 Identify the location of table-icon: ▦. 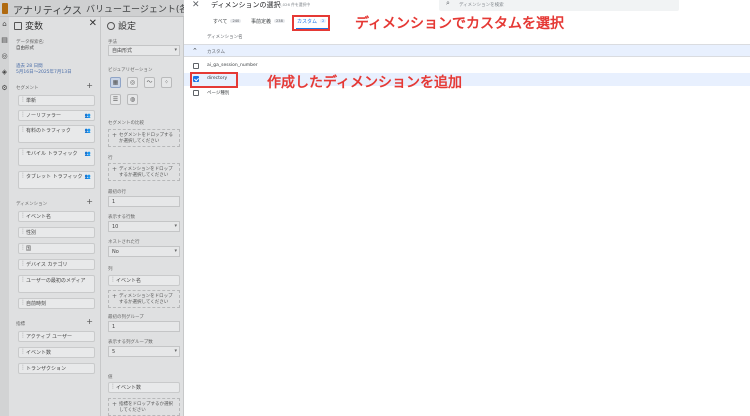
(115, 82).